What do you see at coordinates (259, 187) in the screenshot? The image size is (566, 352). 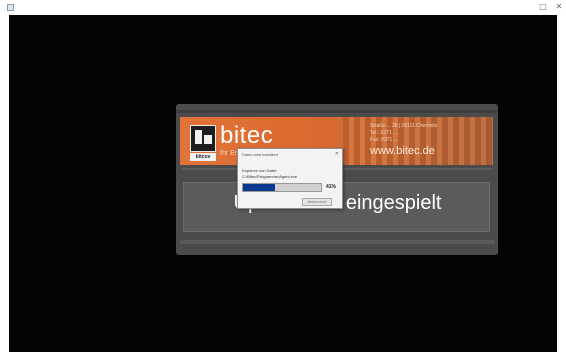 I see `progress-fill` at bounding box center [259, 187].